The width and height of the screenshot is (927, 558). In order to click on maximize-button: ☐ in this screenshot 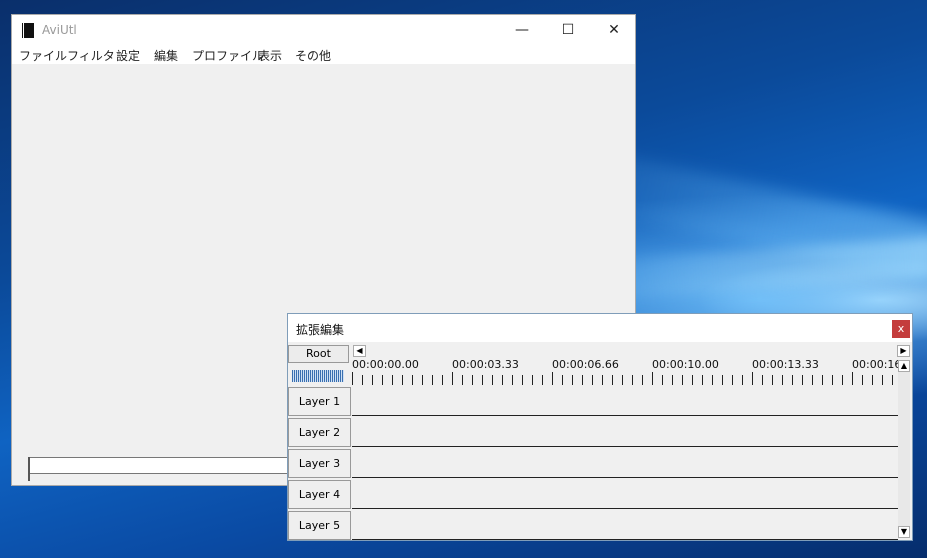, I will do `click(568, 30)`.